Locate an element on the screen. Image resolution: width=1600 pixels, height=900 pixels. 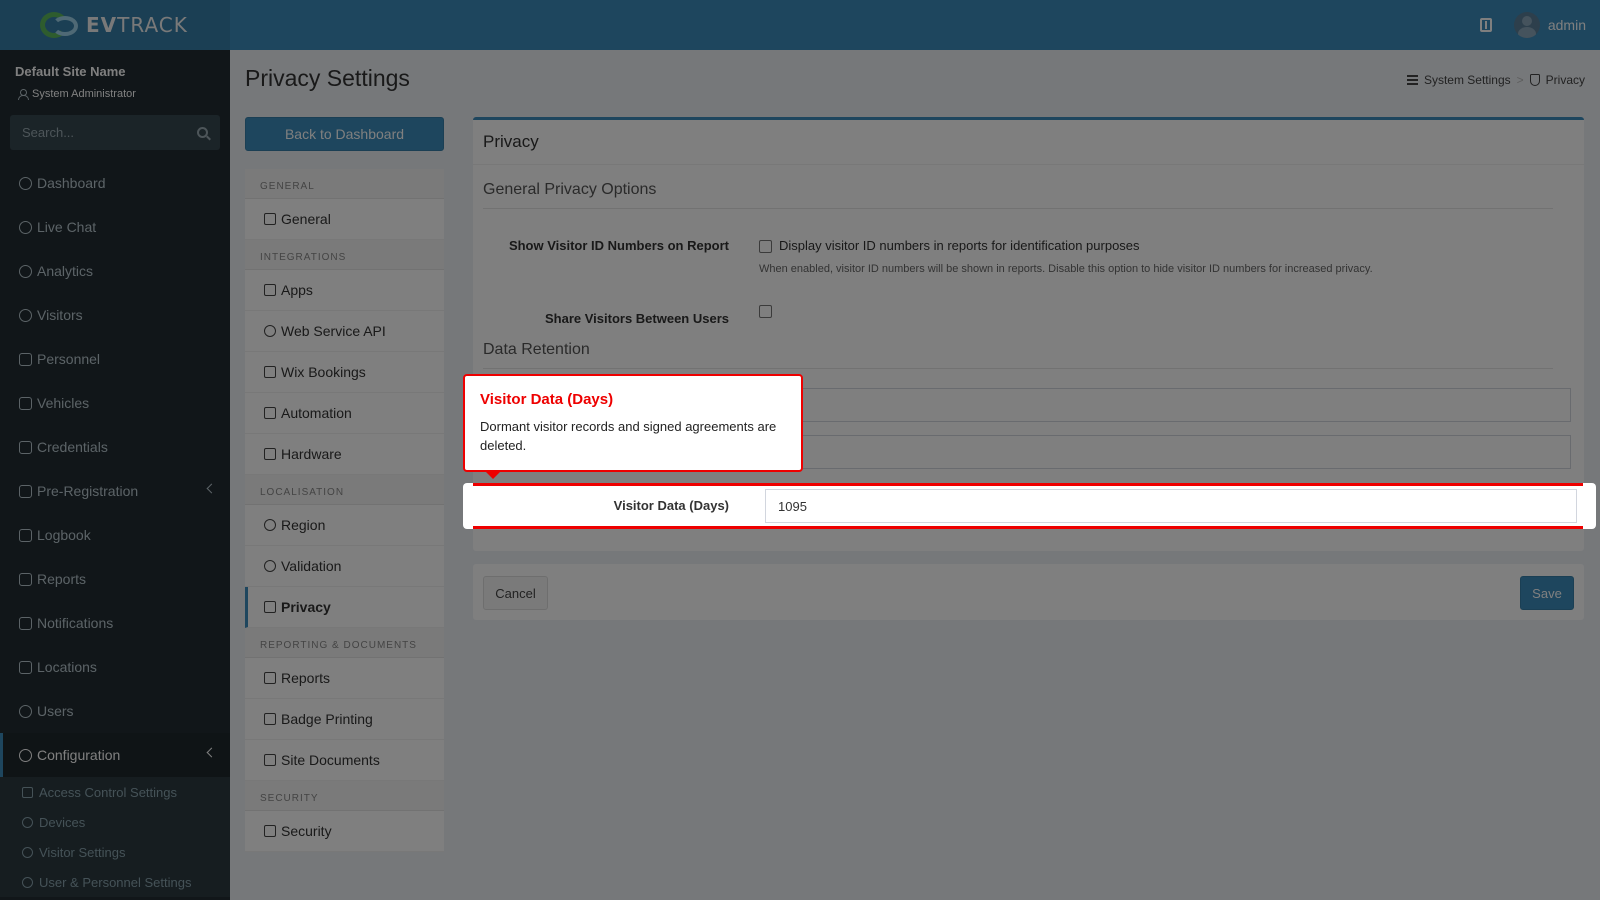
tooltip-title: Visitor Data (Days) is located at coordinates (547, 399).